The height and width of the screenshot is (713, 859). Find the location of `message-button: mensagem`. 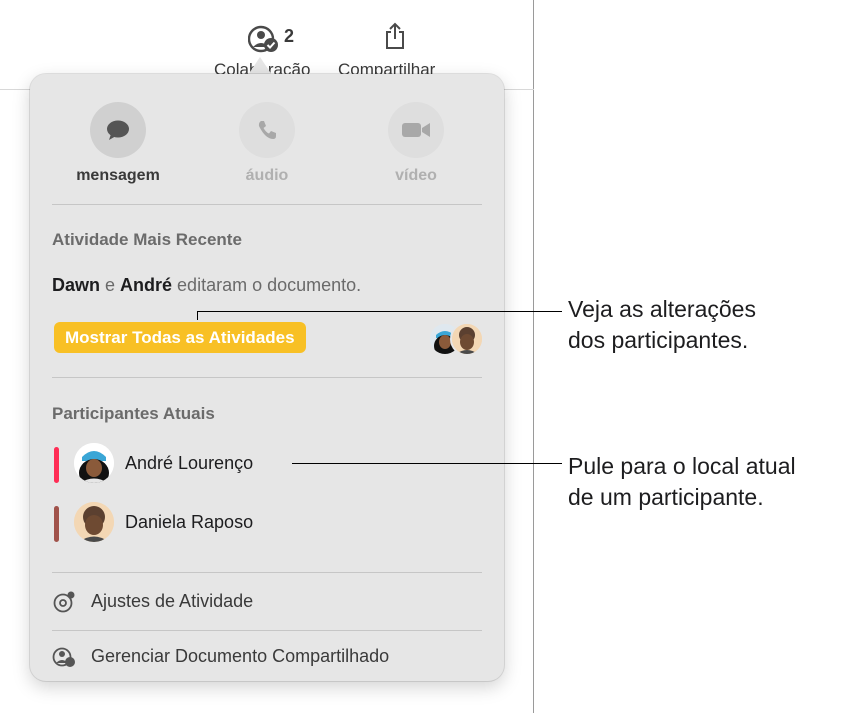

message-button: mensagem is located at coordinates (118, 143).